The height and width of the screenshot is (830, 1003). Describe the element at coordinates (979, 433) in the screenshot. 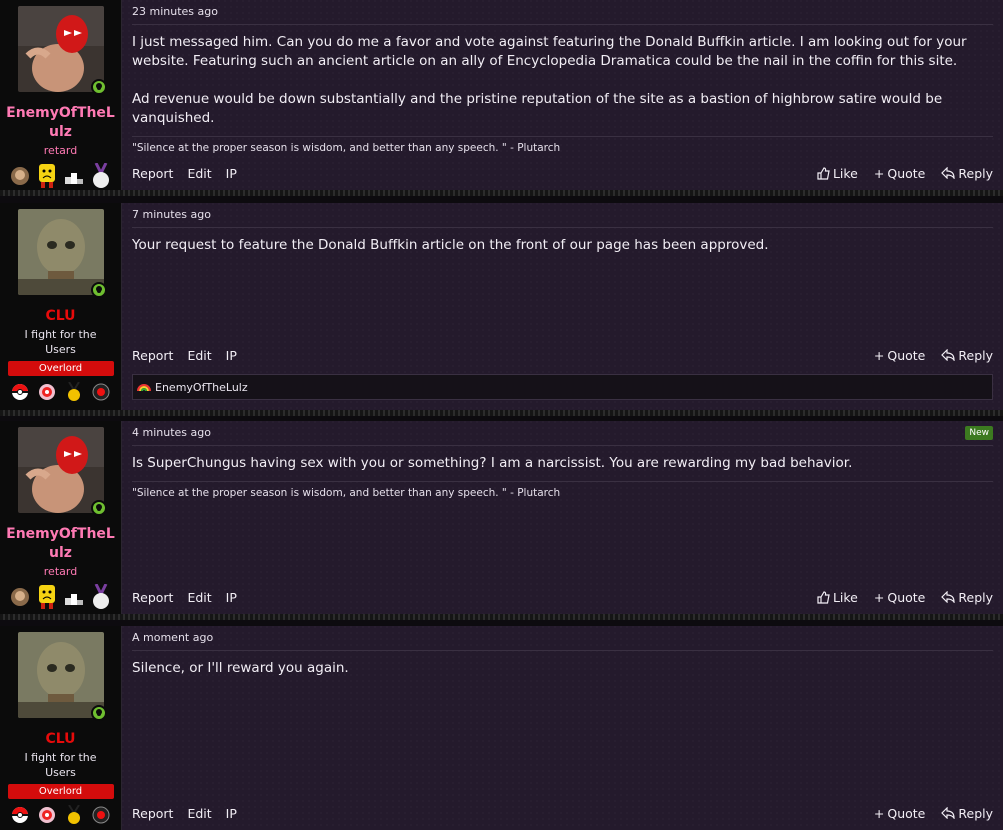

I see `new-badge: New` at that location.